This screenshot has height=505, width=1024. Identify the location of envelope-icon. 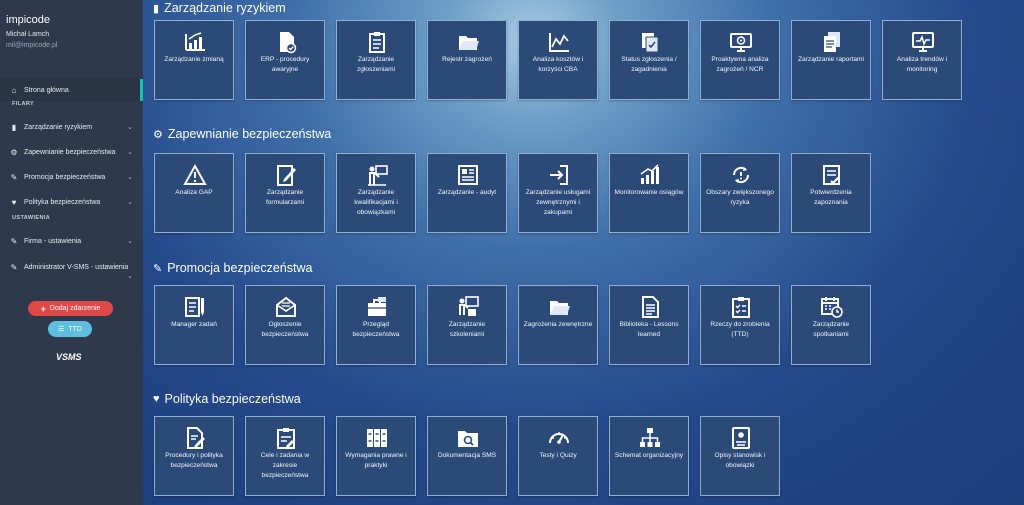
(286, 306).